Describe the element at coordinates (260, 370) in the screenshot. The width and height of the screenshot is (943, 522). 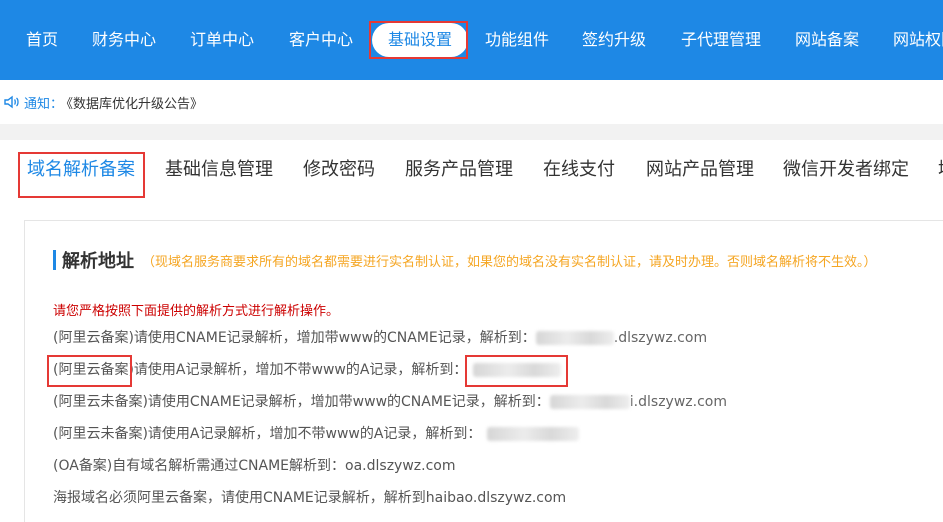
I see `row-text: (阿里云备案)请使用A记录解析，增加不带www的A记录，解析到：` at that location.